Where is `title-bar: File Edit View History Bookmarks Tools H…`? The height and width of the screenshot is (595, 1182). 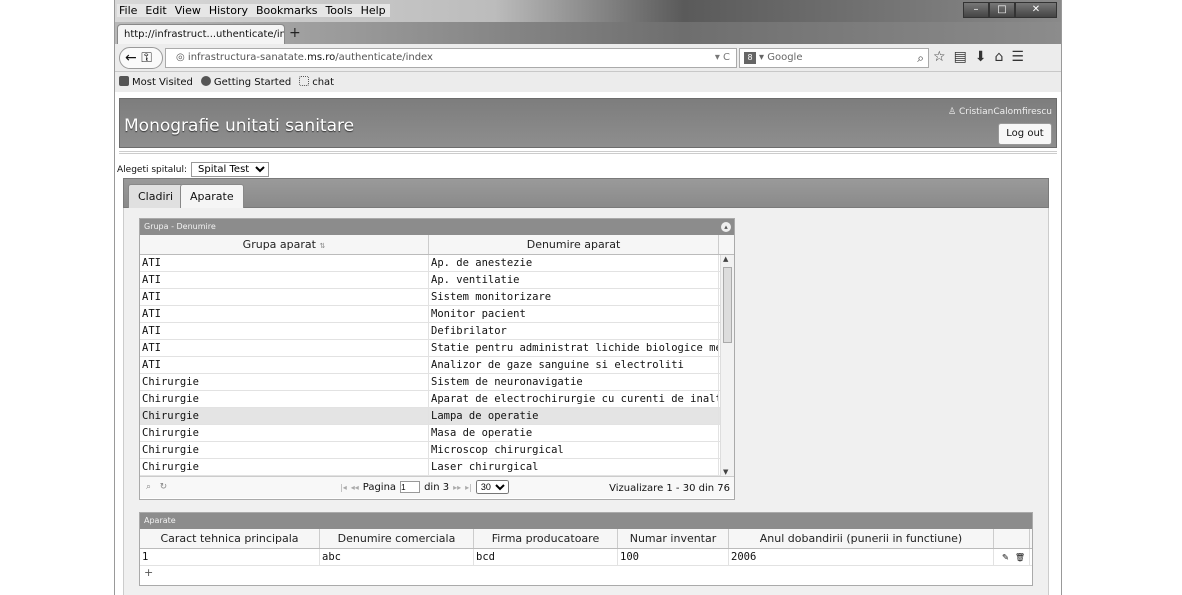
title-bar: File Edit View History Bookmarks Tools H… is located at coordinates (588, 11).